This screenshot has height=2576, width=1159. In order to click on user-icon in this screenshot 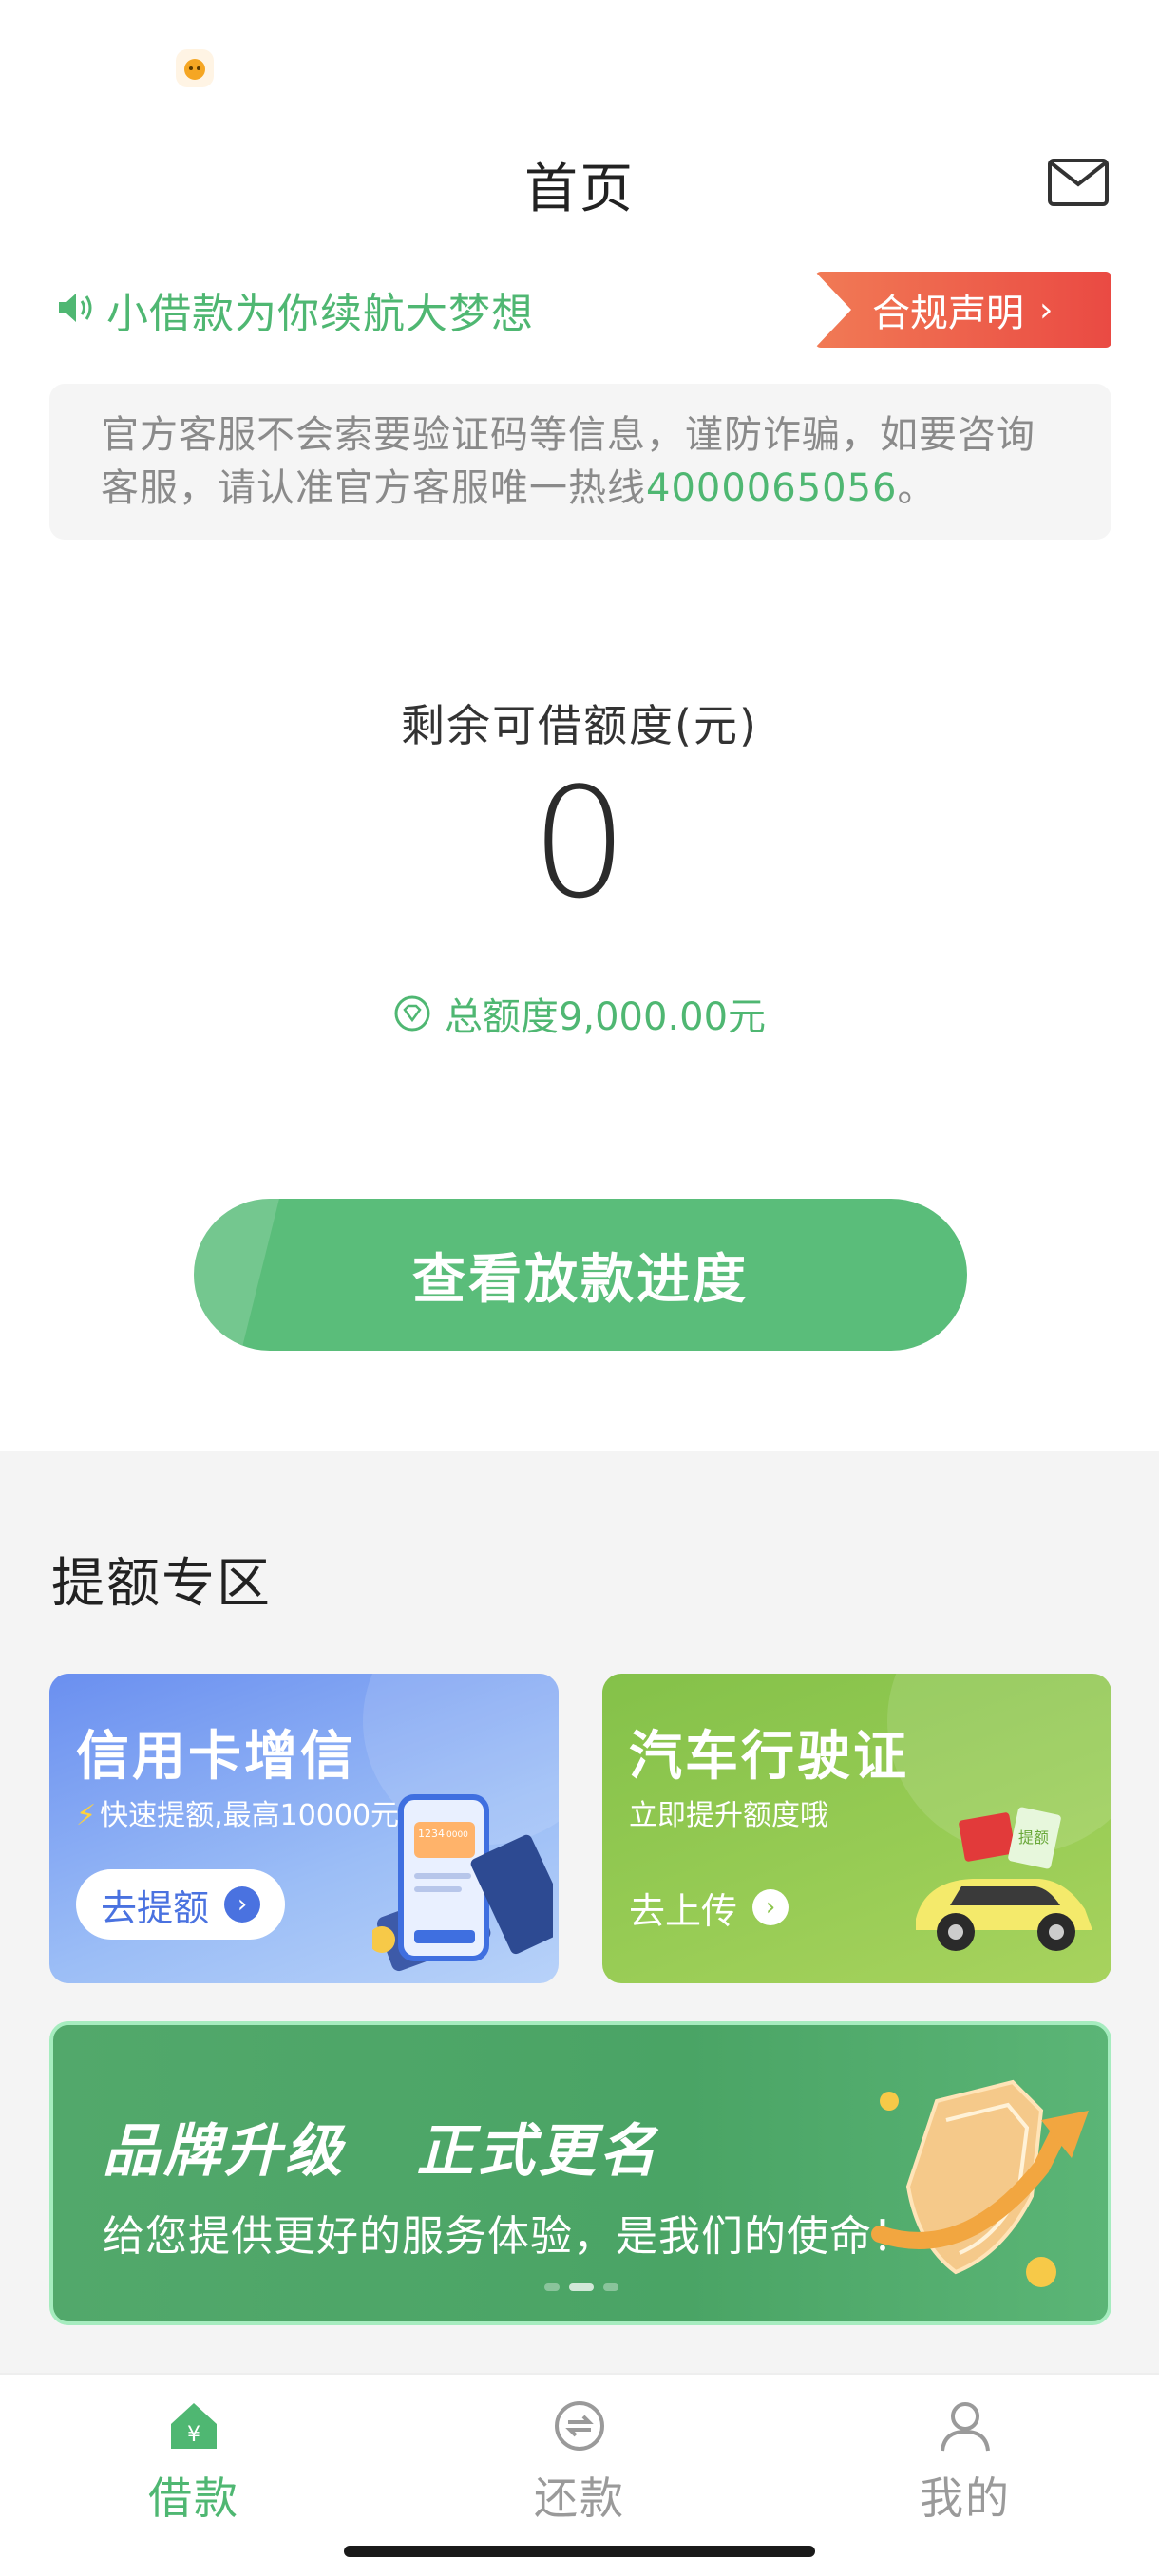, I will do `click(965, 2427)`.